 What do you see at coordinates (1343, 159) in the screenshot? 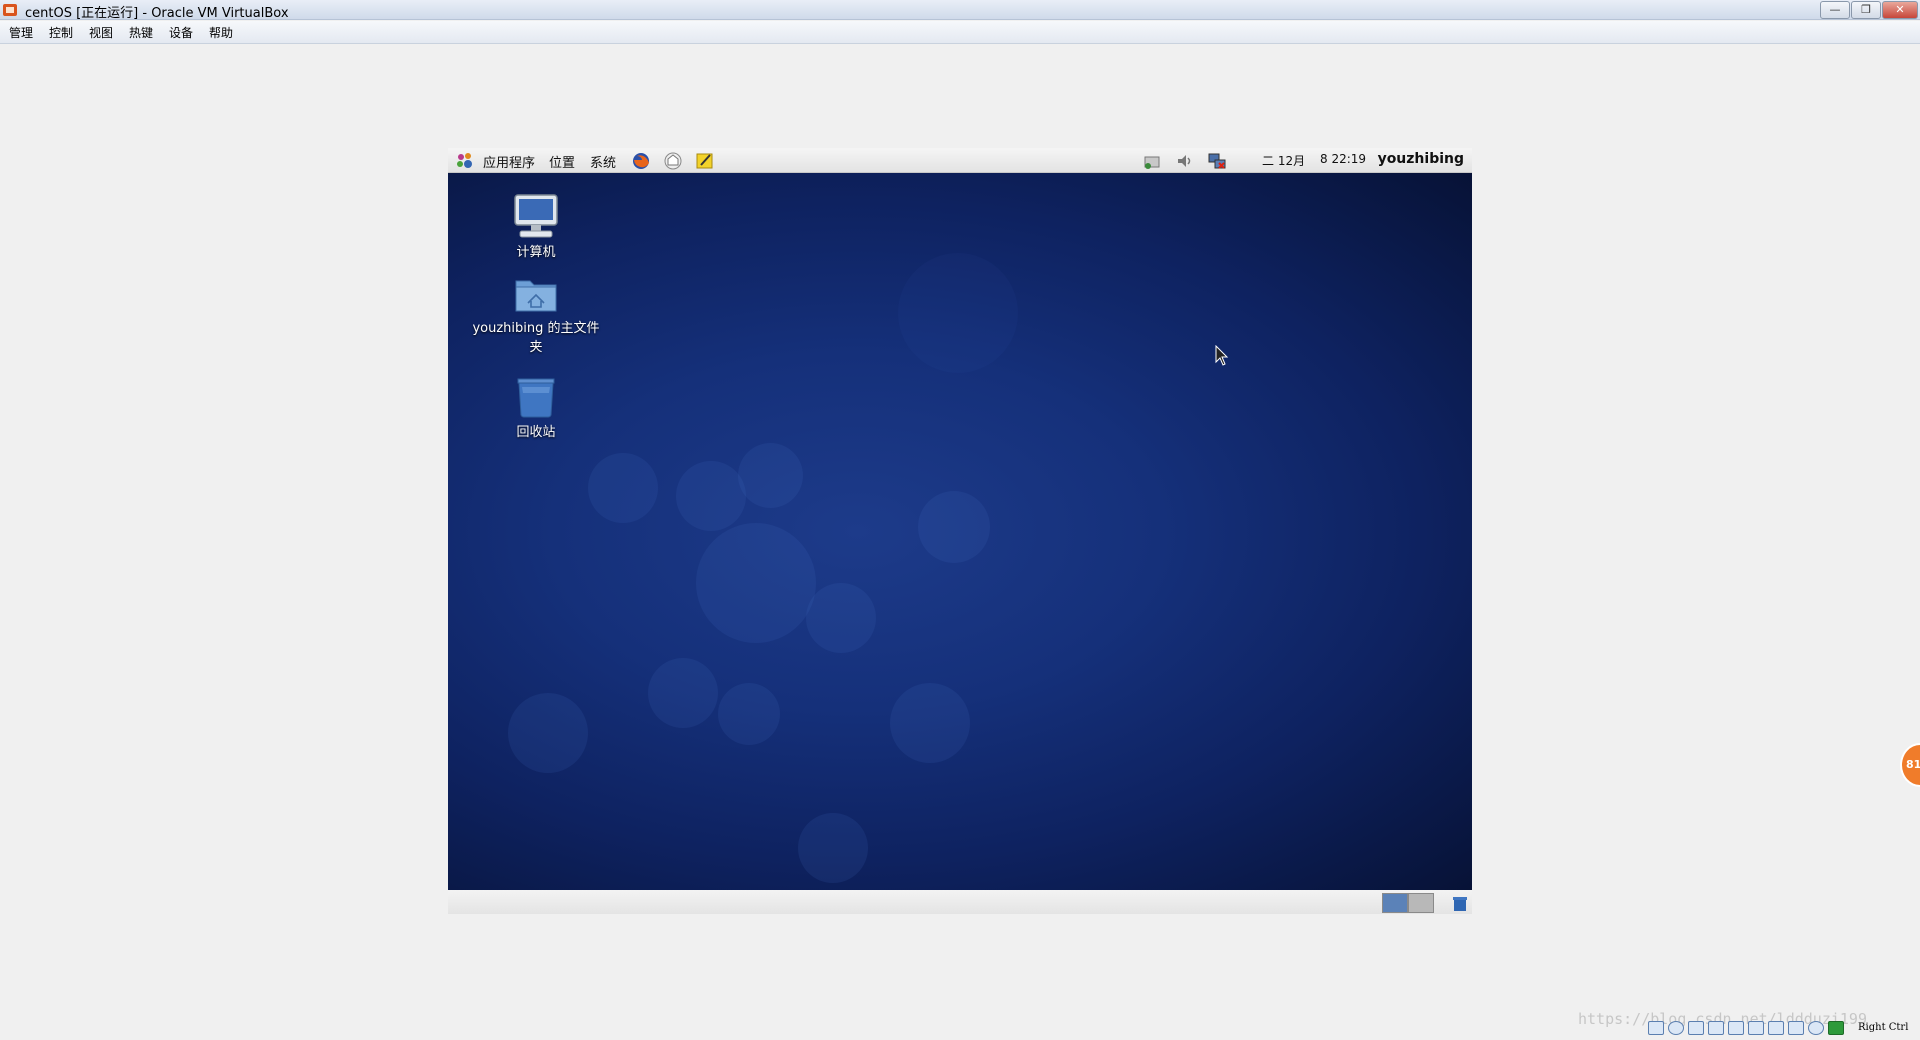
I see `panel-clock: 8 22:19` at bounding box center [1343, 159].